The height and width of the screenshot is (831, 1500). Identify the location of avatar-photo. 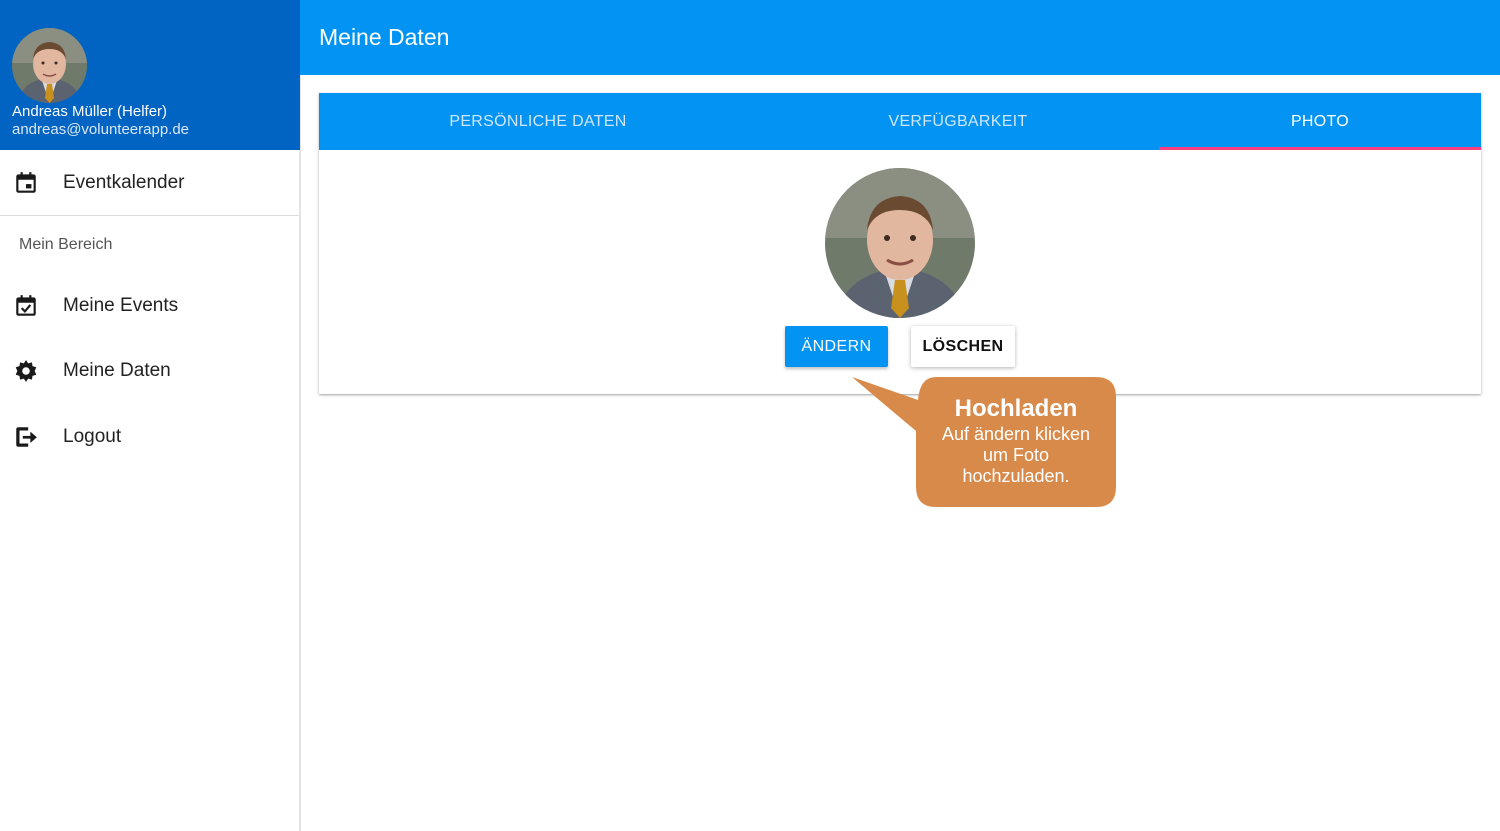
(49, 65).